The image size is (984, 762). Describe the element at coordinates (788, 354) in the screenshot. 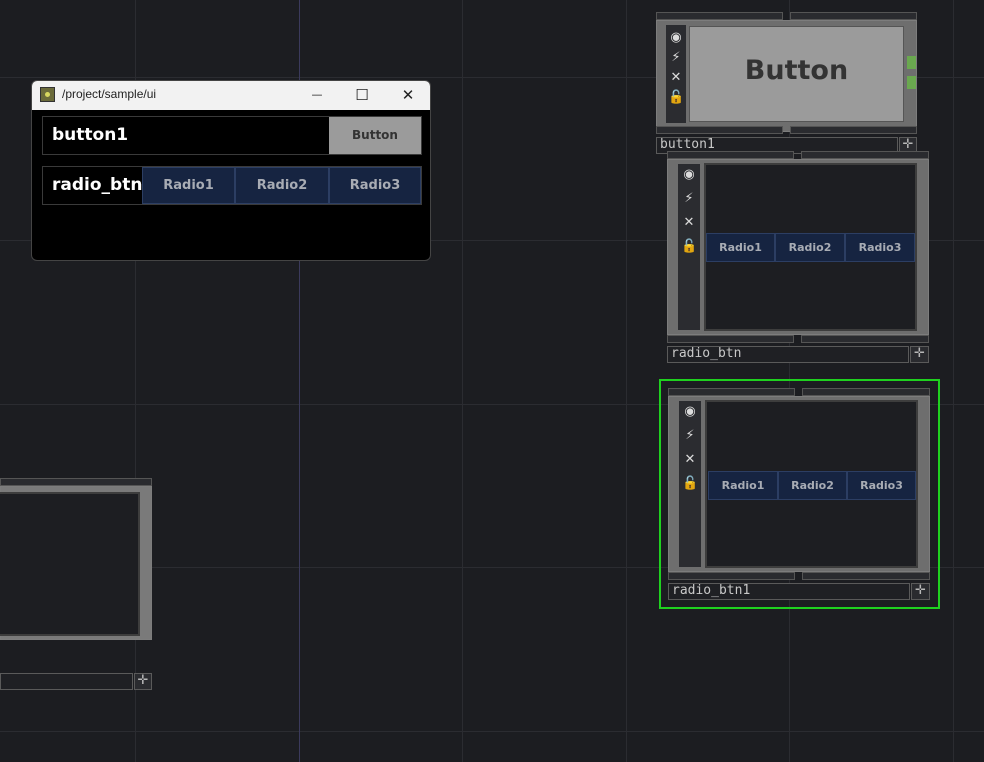

I see `node-name-field: radio_btn` at that location.